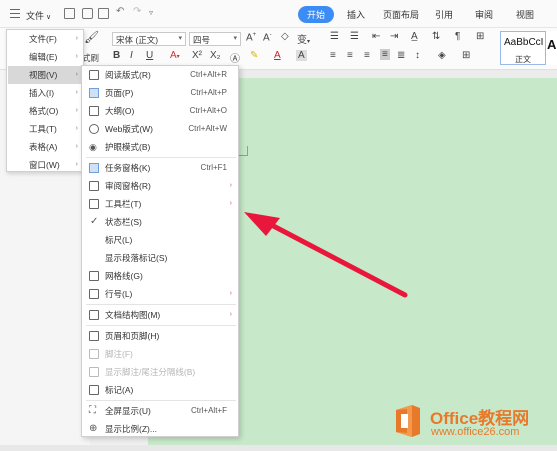 The image size is (557, 451). What do you see at coordinates (394, 36) in the screenshot?
I see `increase-indent-icon: ⇥` at bounding box center [394, 36].